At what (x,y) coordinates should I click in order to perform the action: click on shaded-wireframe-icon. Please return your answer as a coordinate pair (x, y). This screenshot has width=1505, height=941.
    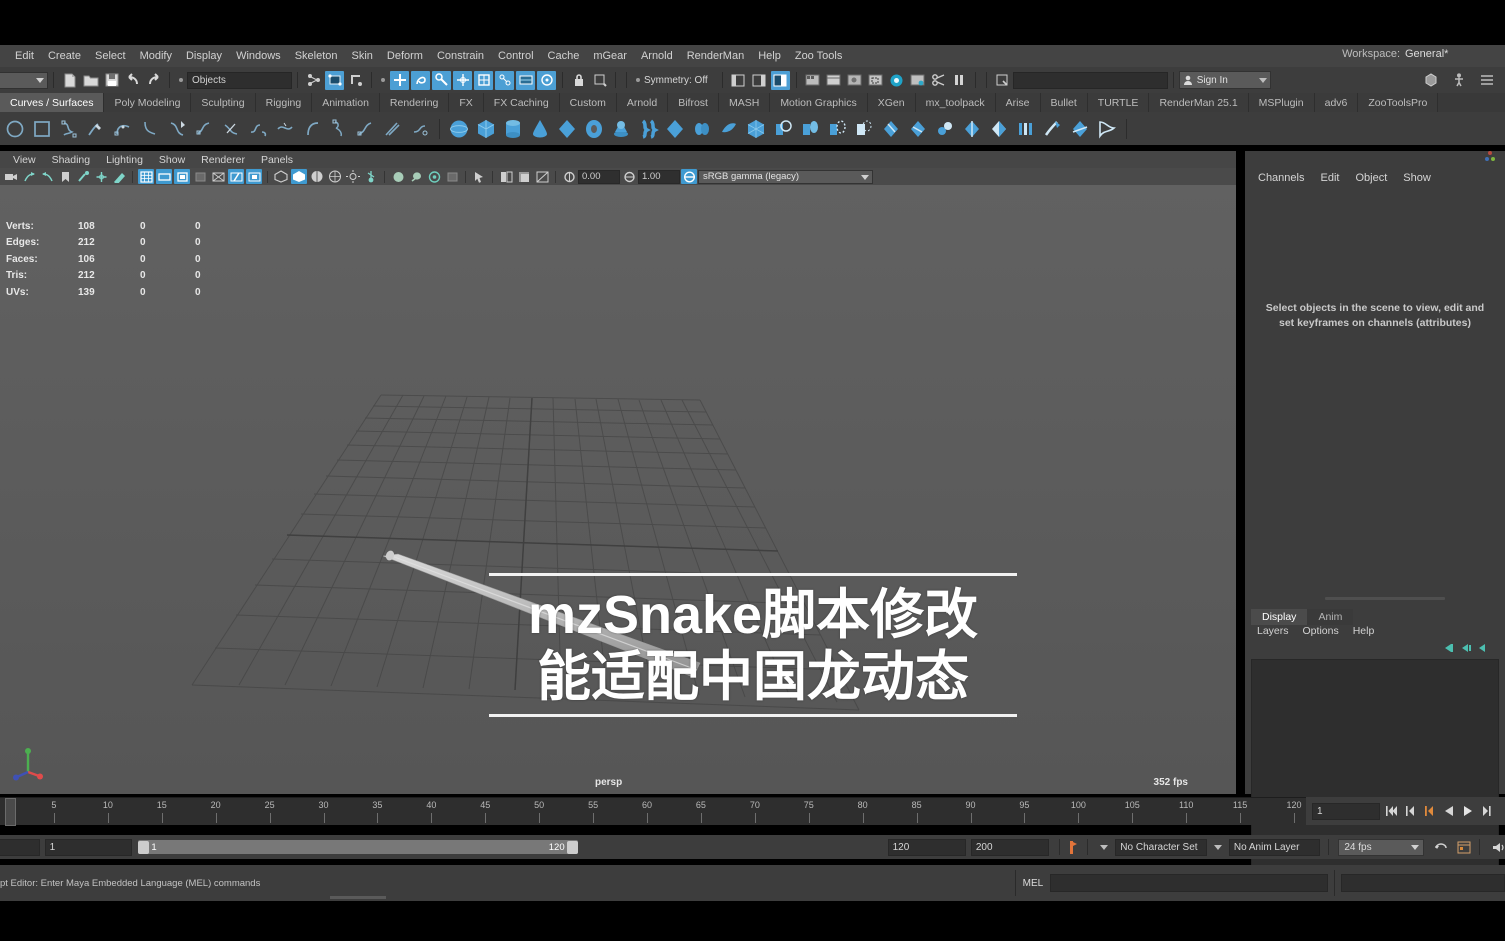
    Looking at the image, I should click on (317, 176).